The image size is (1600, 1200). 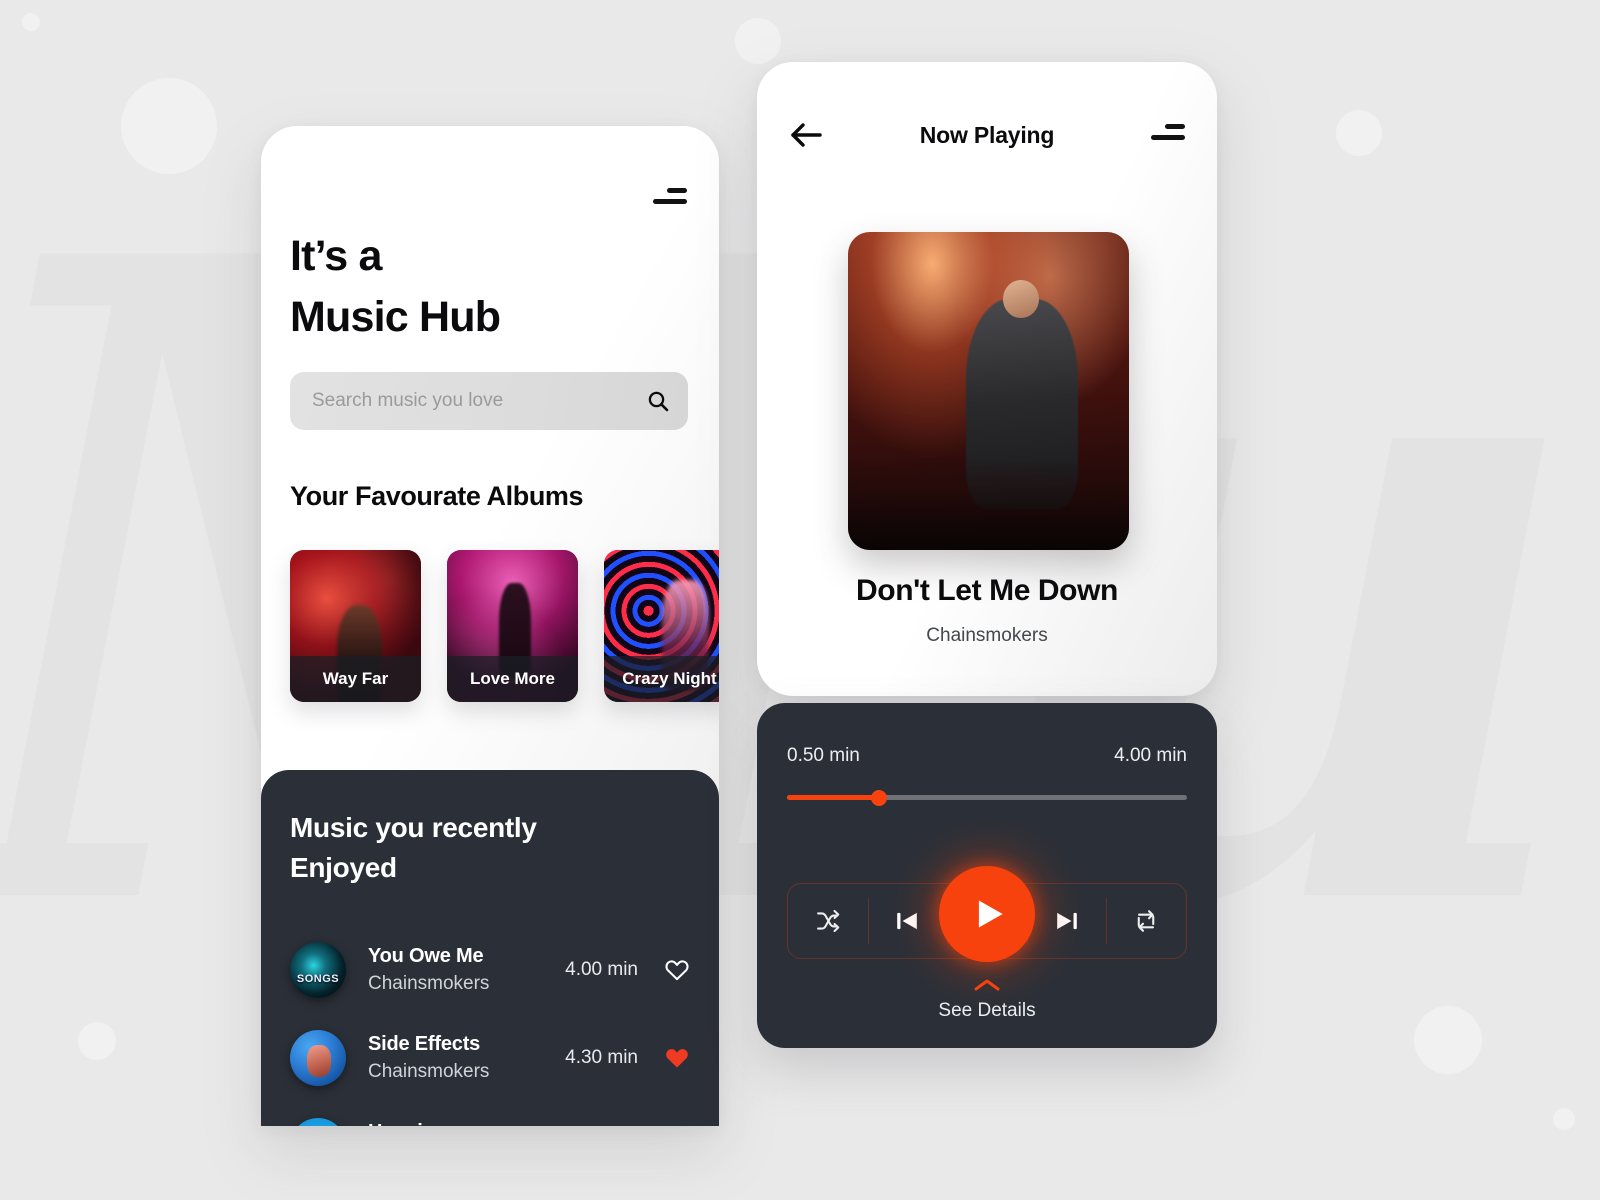 I want to click on album-card: Crazy Night, so click(x=661, y=626).